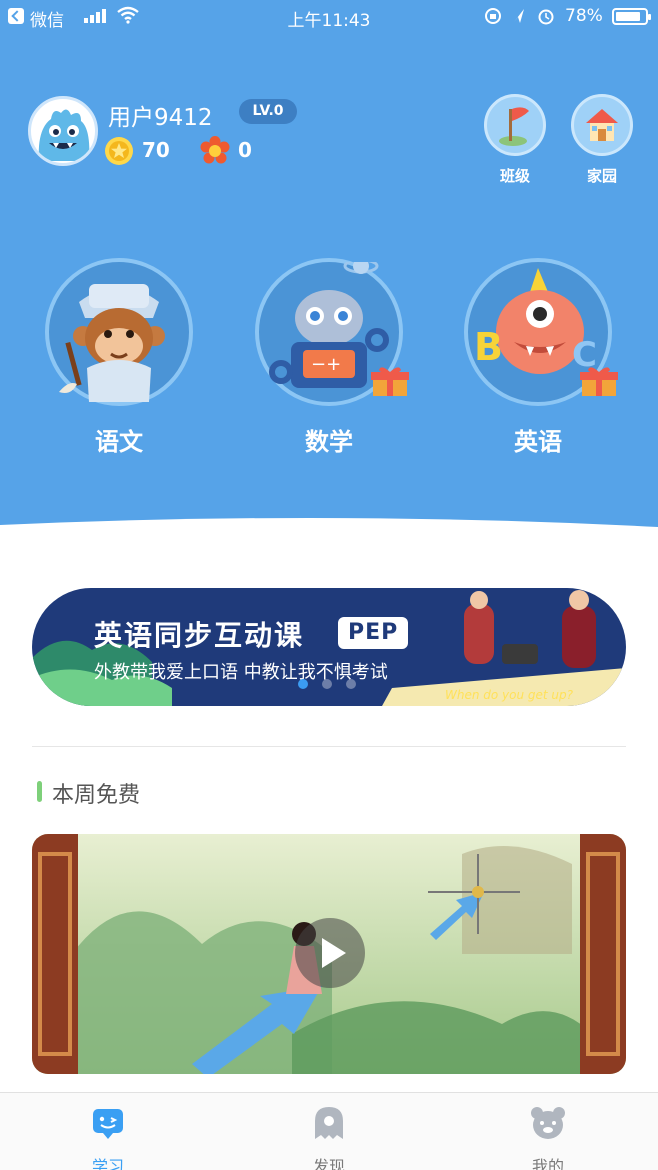 This screenshot has height=1170, width=658. I want to click on tab-discover: 发现, so click(329, 1137).